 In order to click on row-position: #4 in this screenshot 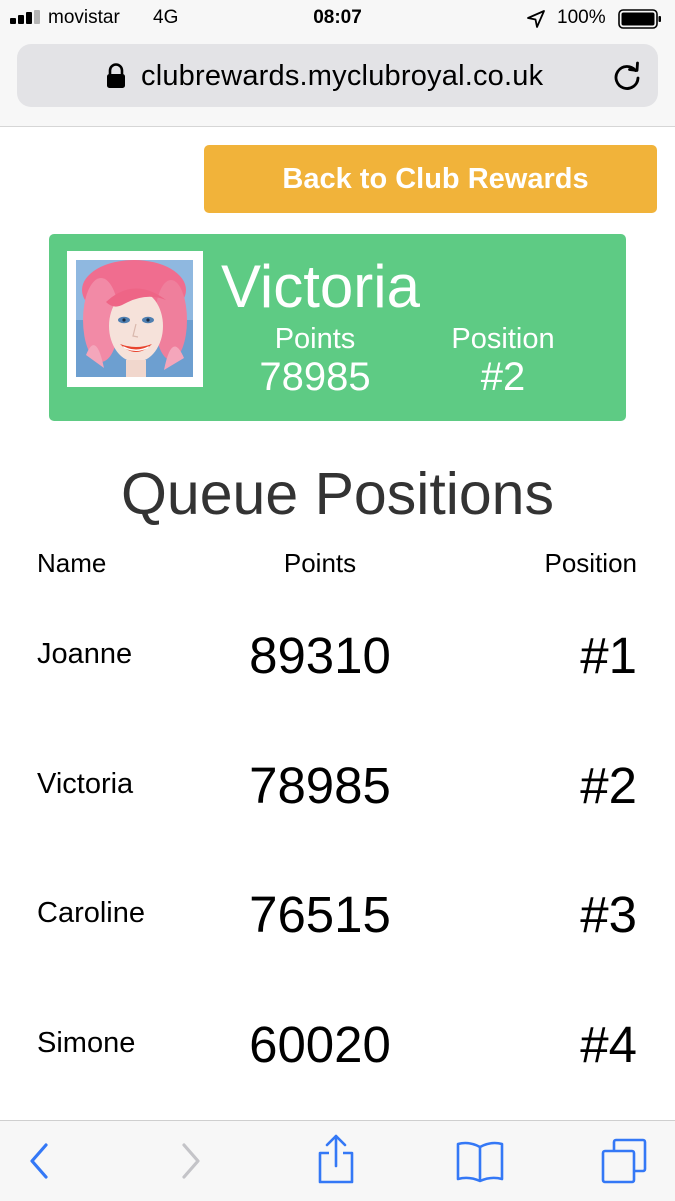, I will do `click(608, 1044)`.